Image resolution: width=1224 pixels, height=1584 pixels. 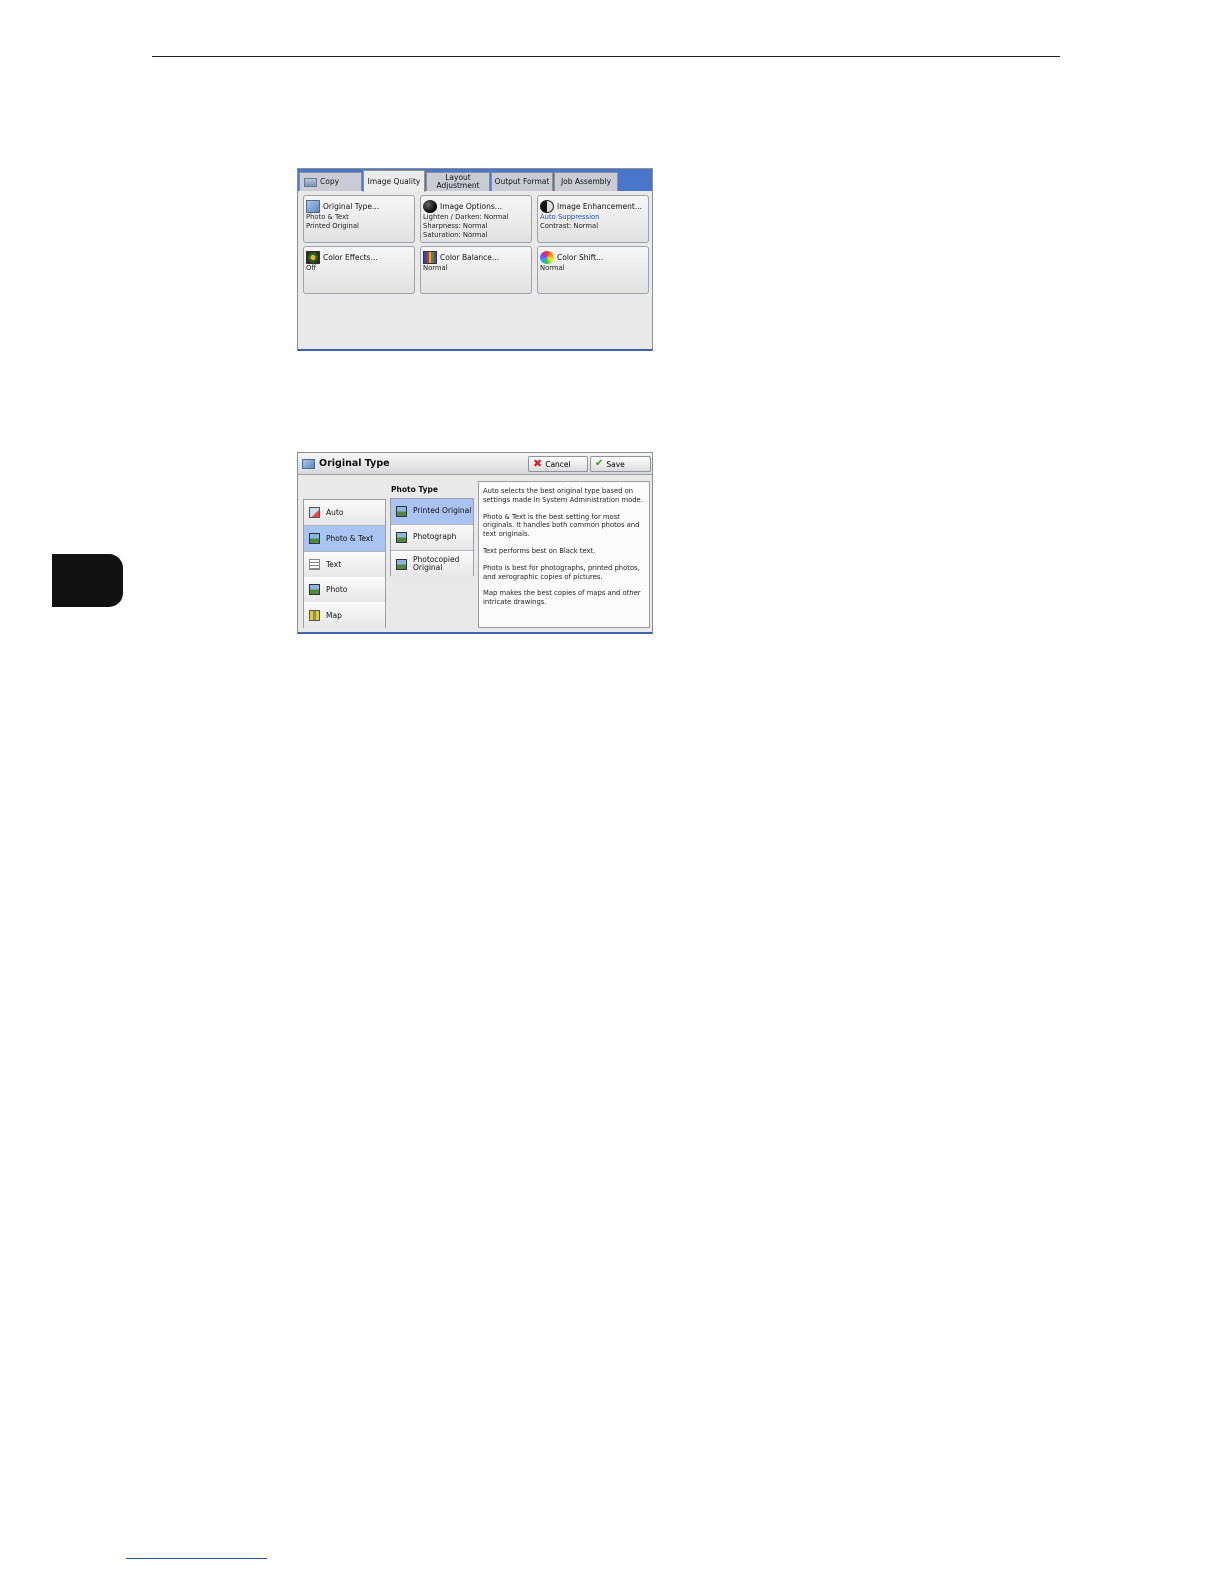 I want to click on photo-icon, so click(x=314, y=589).